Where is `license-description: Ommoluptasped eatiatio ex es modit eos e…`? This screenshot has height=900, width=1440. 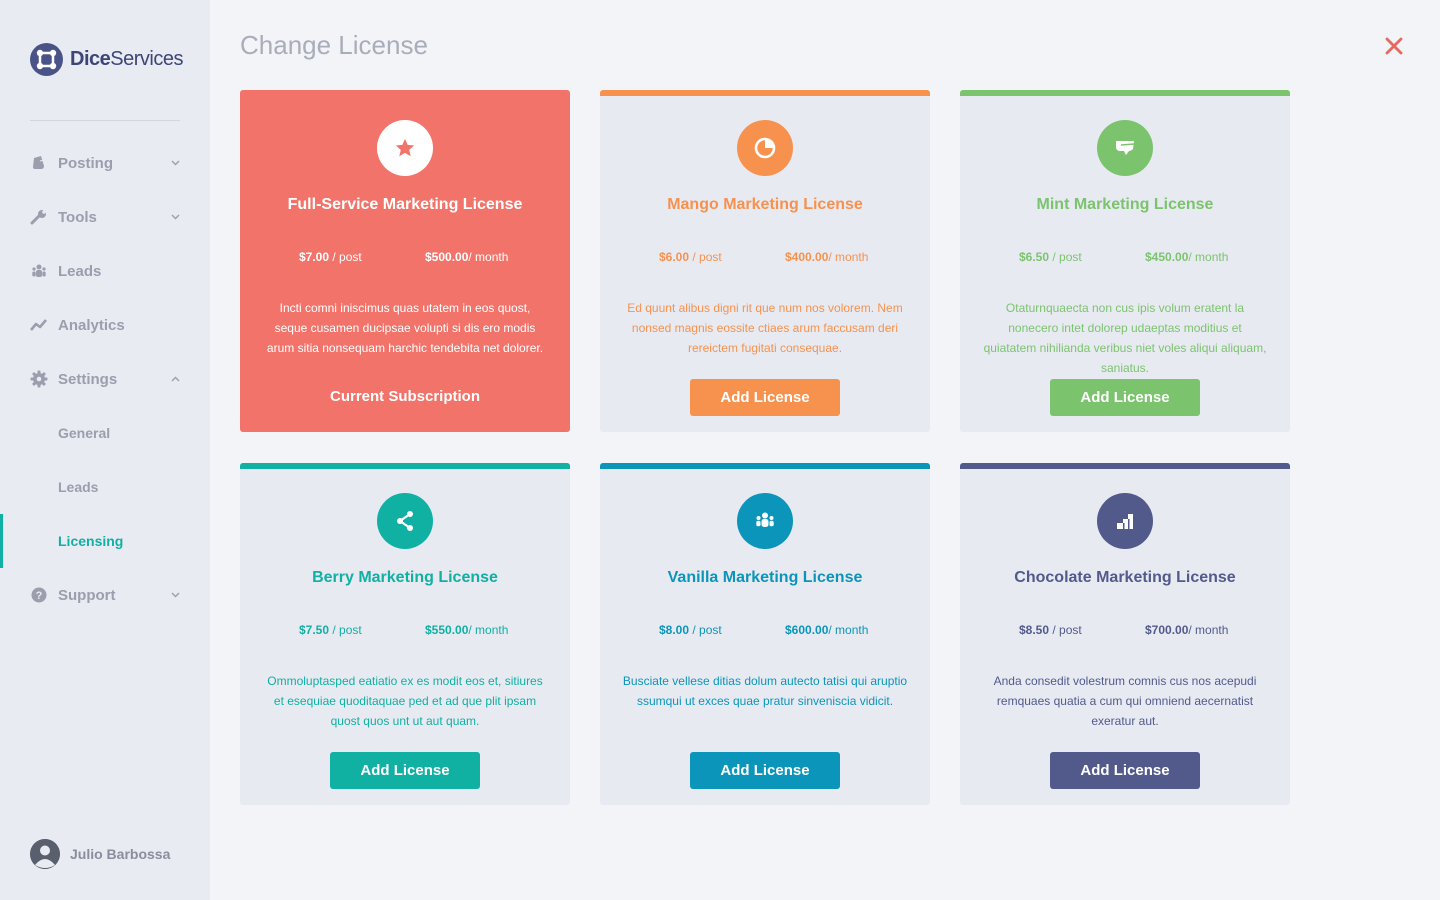
license-description: Ommoluptasped eatiatio ex es modit eos e… is located at coordinates (405, 701).